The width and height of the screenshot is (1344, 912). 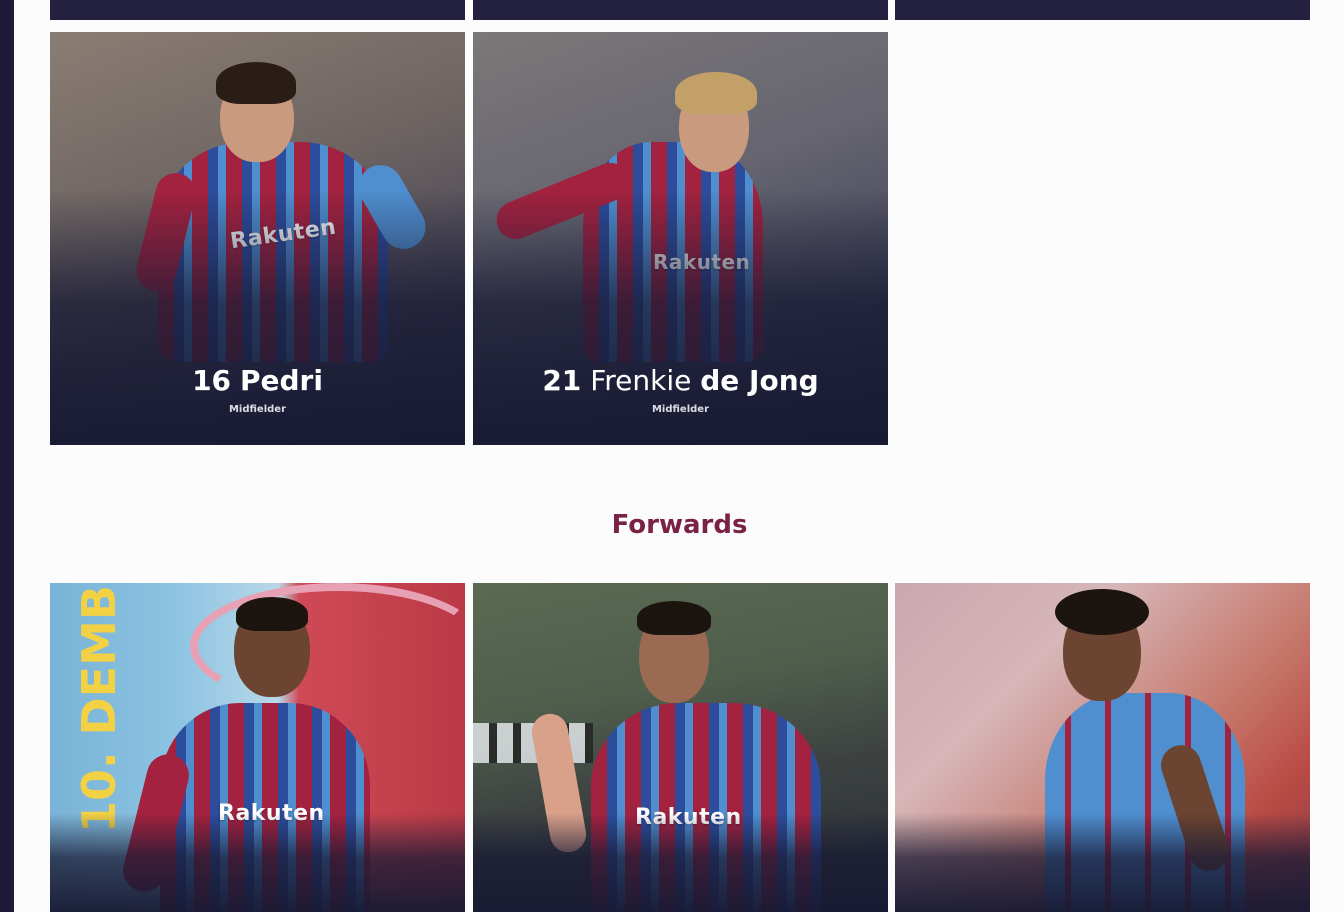 I want to click on player-first-name: Frenkie, so click(x=641, y=380).